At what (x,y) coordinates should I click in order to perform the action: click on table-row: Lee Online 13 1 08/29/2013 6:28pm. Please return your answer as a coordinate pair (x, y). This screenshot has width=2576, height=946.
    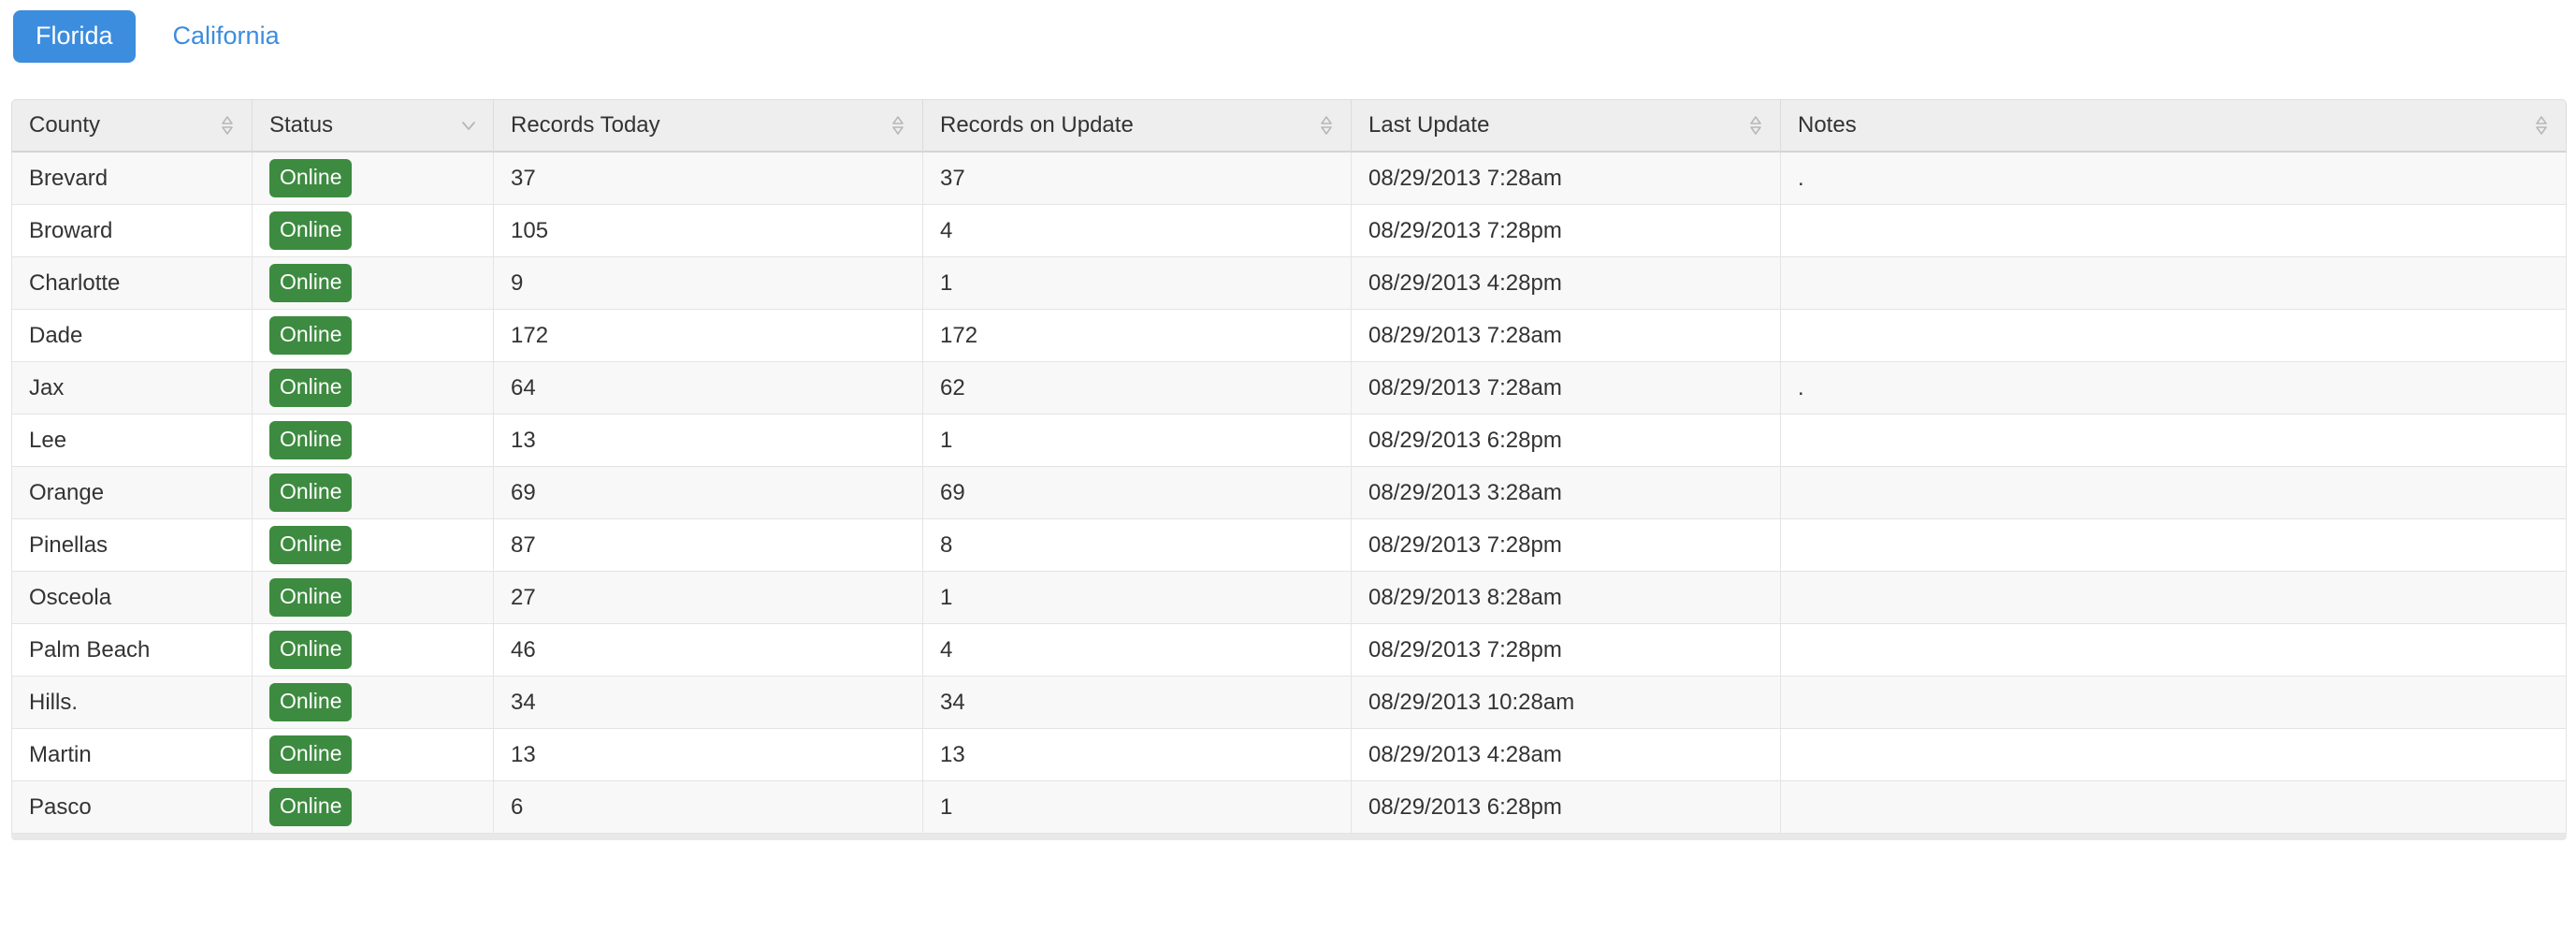
    Looking at the image, I should click on (1289, 441).